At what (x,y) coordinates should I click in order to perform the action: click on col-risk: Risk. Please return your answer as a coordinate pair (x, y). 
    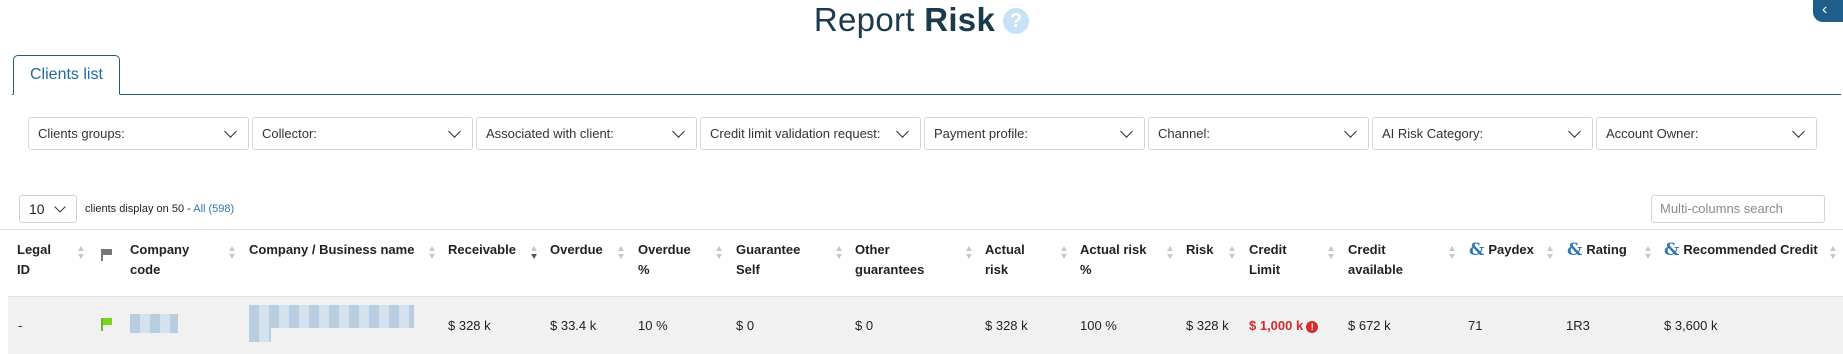
    Looking at the image, I should click on (1199, 250).